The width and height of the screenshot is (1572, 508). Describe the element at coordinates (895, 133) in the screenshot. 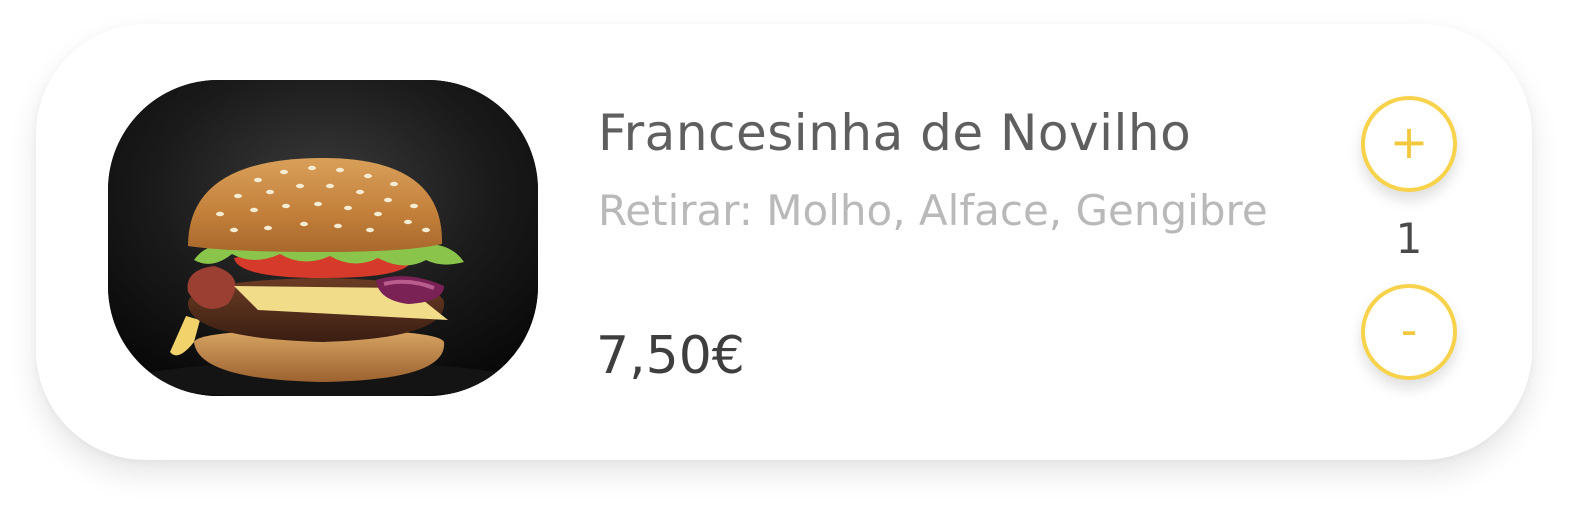

I see `item-title: Francesinha de Novilho` at that location.